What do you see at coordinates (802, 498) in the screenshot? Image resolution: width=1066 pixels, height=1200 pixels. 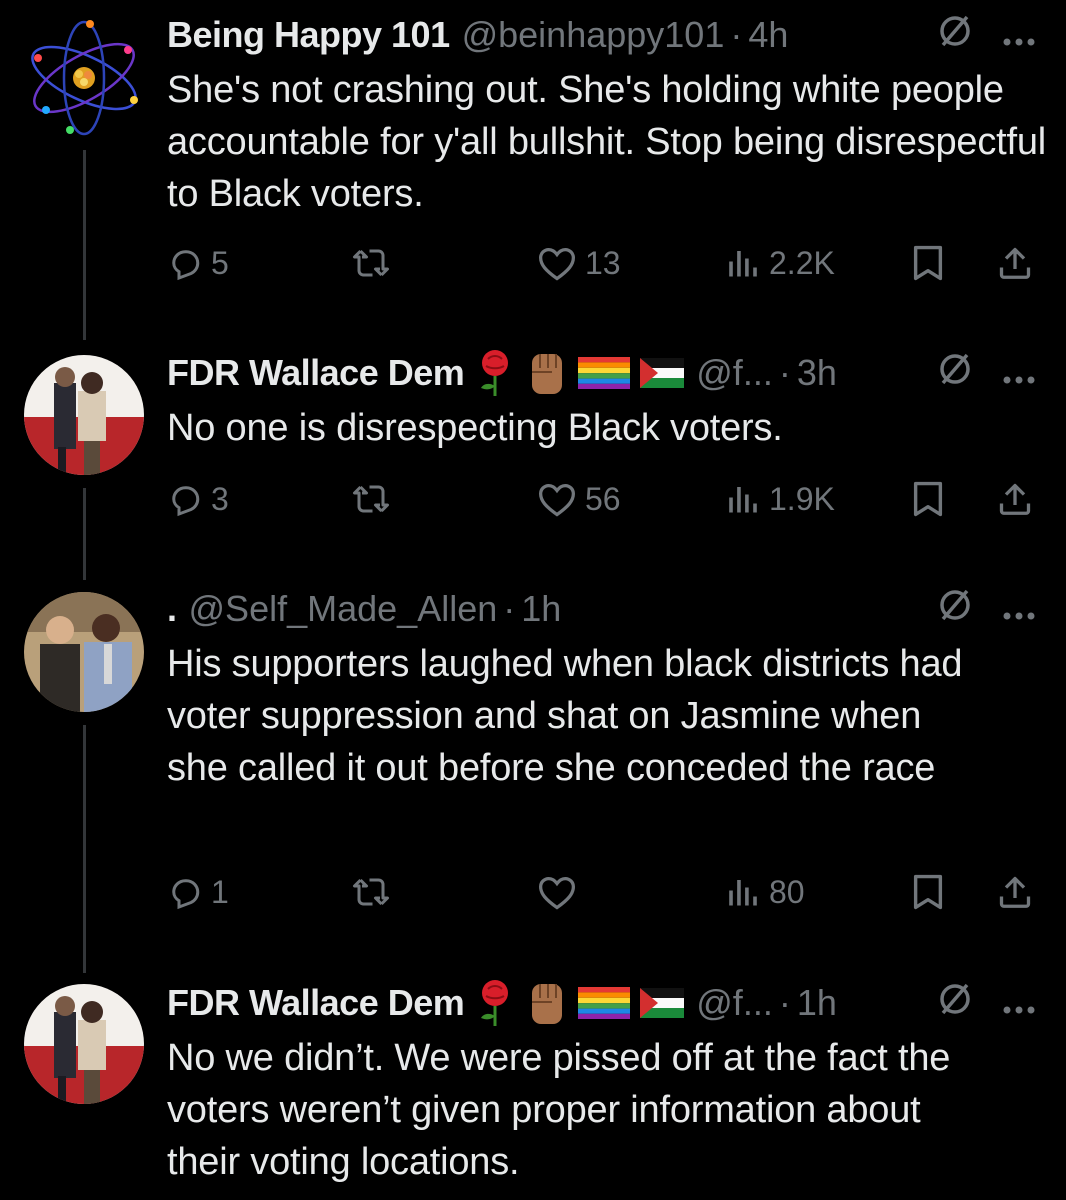 I see `views-count: 1.9K` at bounding box center [802, 498].